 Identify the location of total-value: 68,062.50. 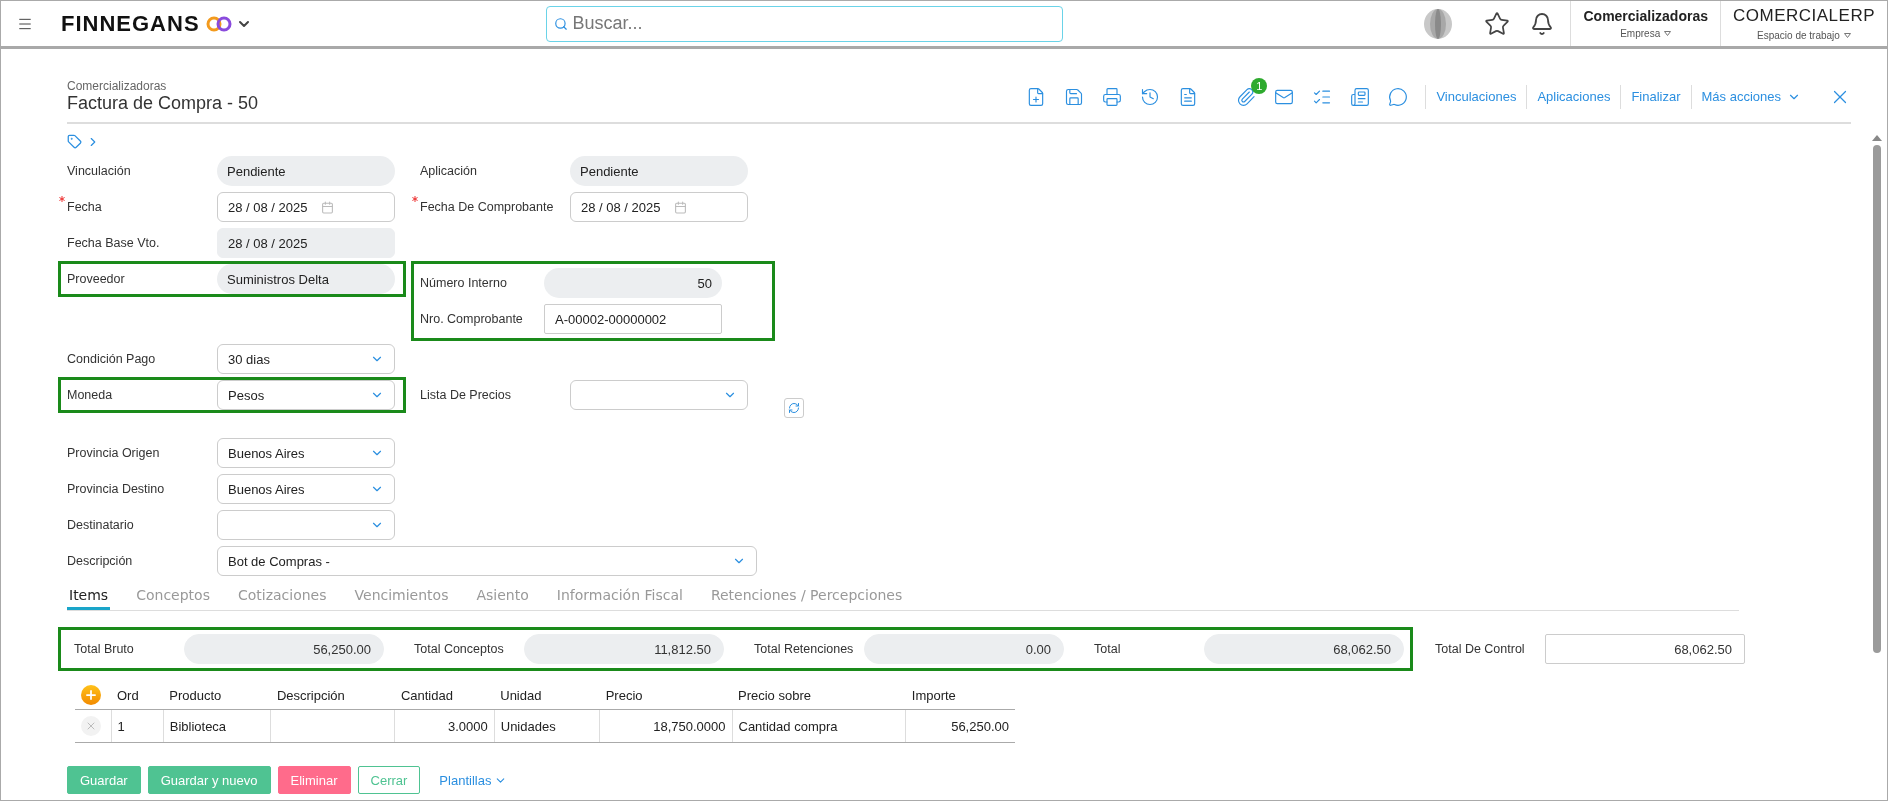
(1304, 649).